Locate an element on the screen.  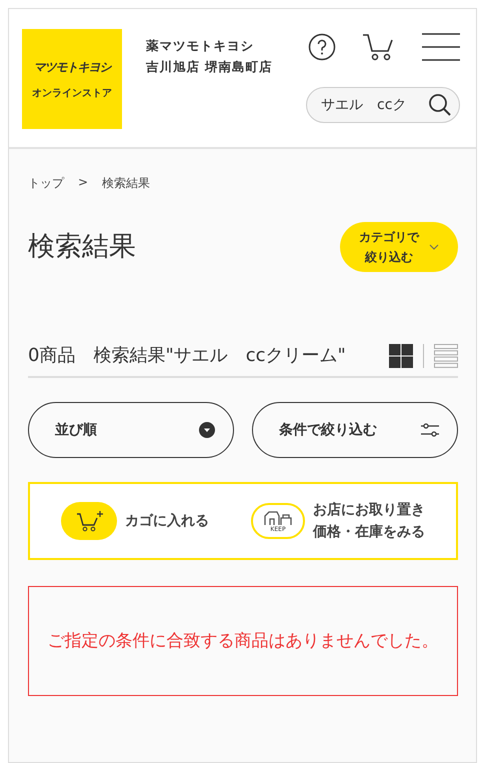
legend-label: お店にお取り置き 価格・在庫をみる is located at coordinates (369, 521).